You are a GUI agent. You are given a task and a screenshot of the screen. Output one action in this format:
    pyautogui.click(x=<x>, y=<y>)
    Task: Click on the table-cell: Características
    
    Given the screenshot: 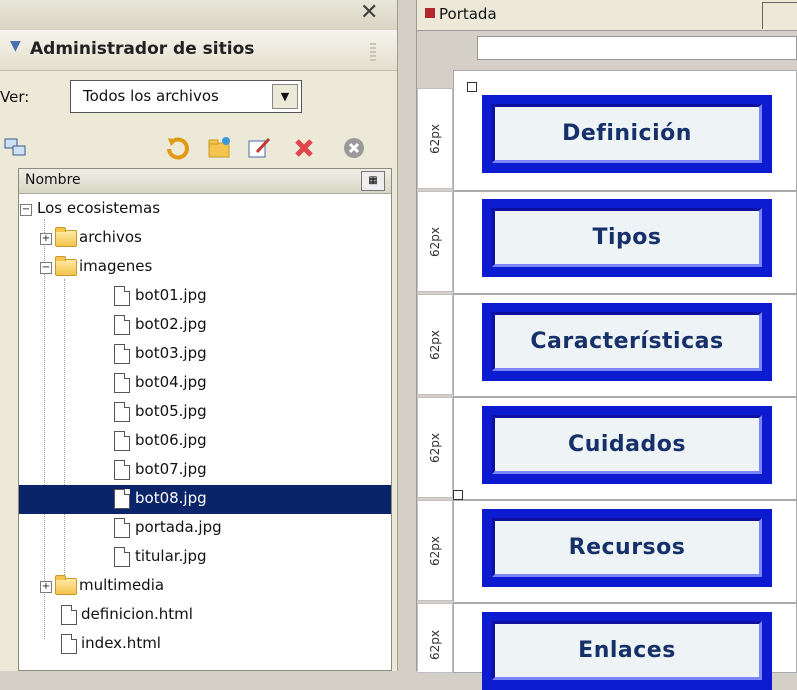 What is the action you would take?
    pyautogui.click(x=625, y=345)
    